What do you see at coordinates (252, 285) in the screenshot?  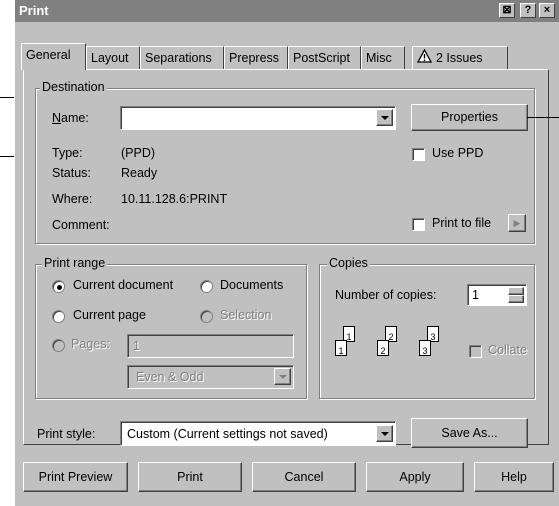 I see `documents-label: Documents` at bounding box center [252, 285].